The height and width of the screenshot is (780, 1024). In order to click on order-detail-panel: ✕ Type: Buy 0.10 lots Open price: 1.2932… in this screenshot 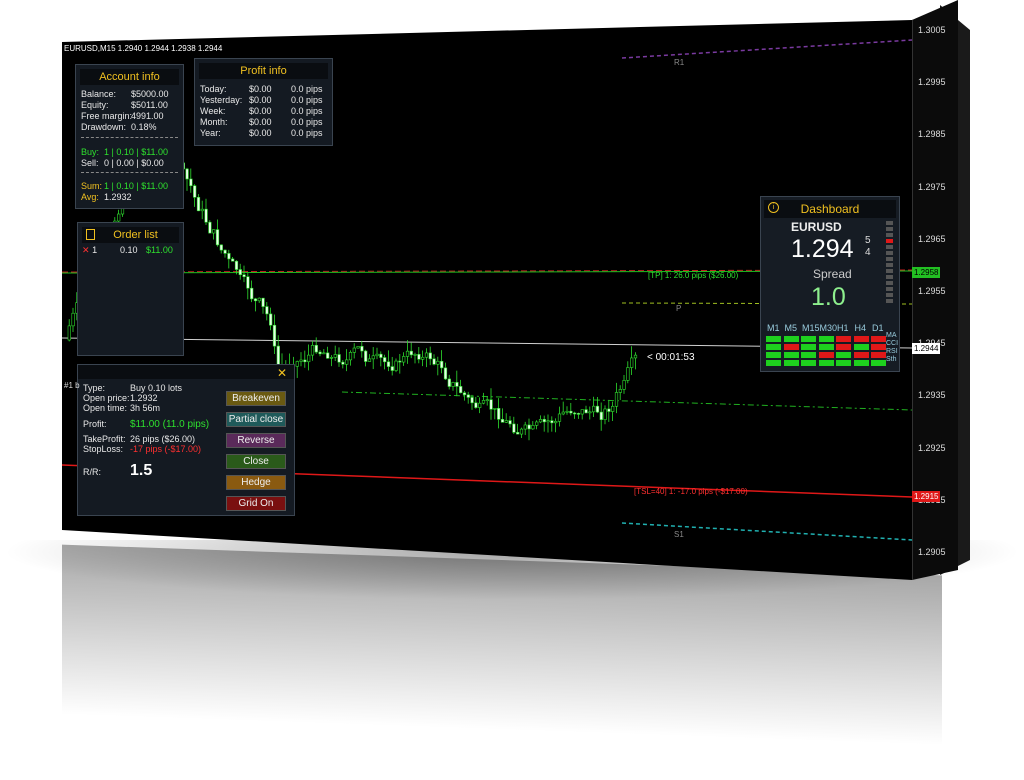, I will do `click(186, 440)`.